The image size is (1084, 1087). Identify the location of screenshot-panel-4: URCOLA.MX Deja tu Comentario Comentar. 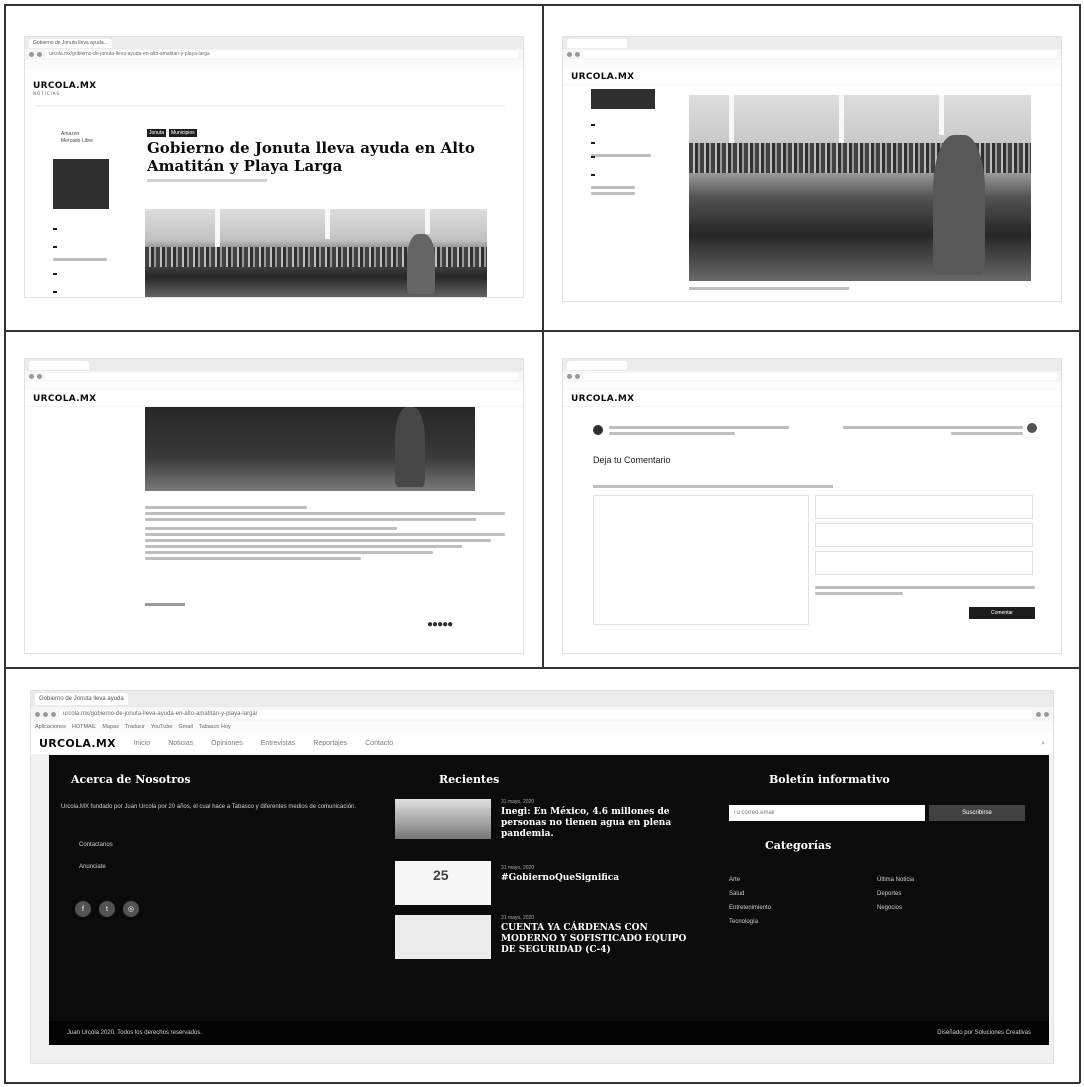
(812, 506).